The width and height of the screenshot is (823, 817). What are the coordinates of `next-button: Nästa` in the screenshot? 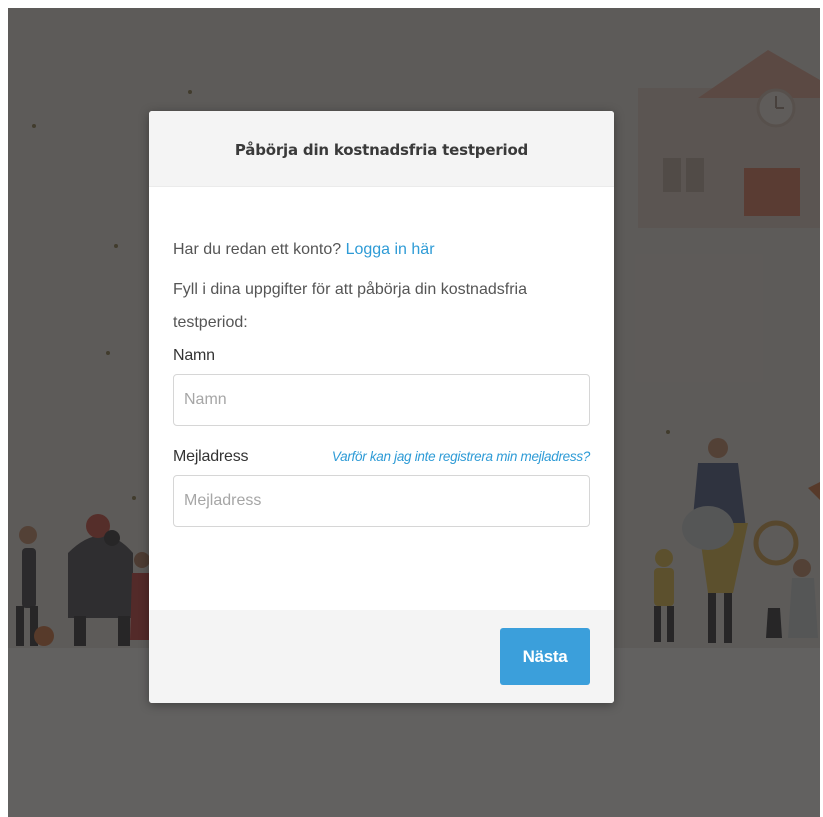 It's located at (545, 656).